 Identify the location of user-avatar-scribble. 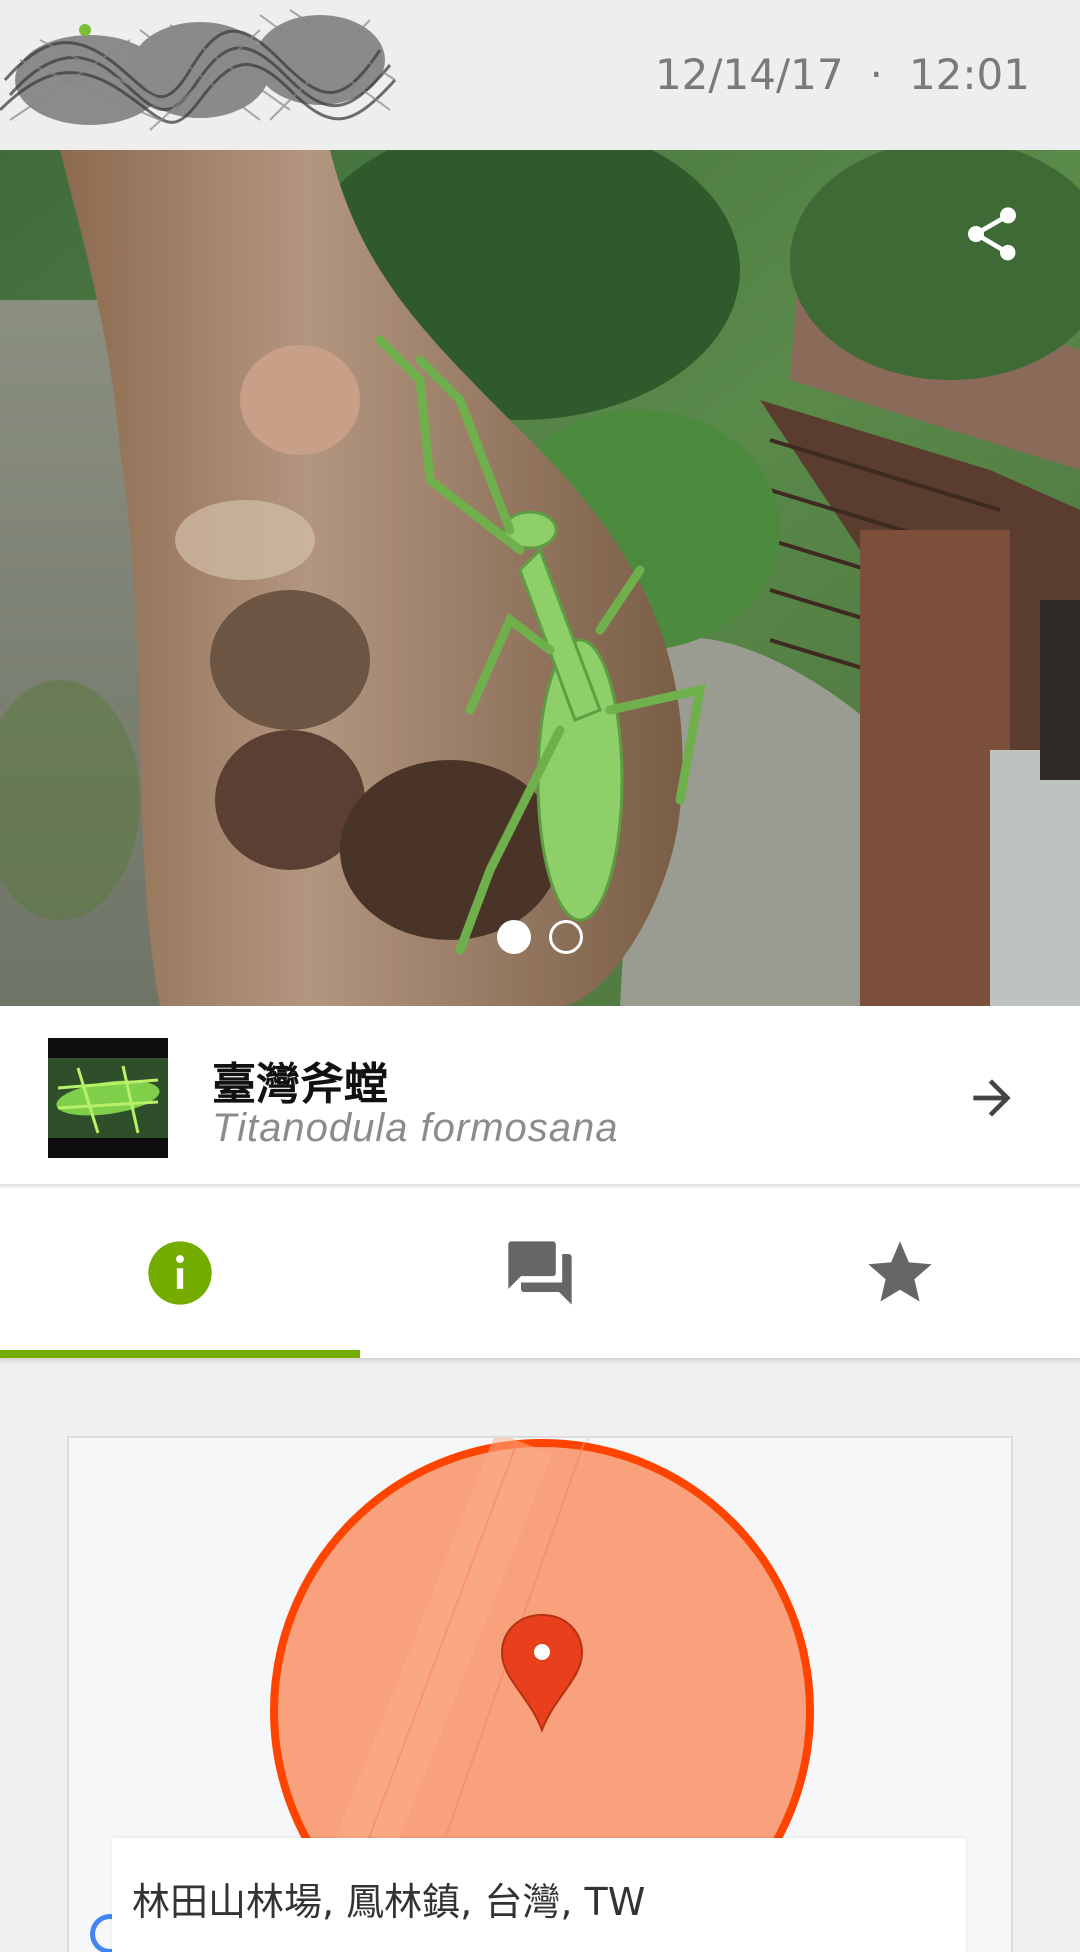
(198, 70).